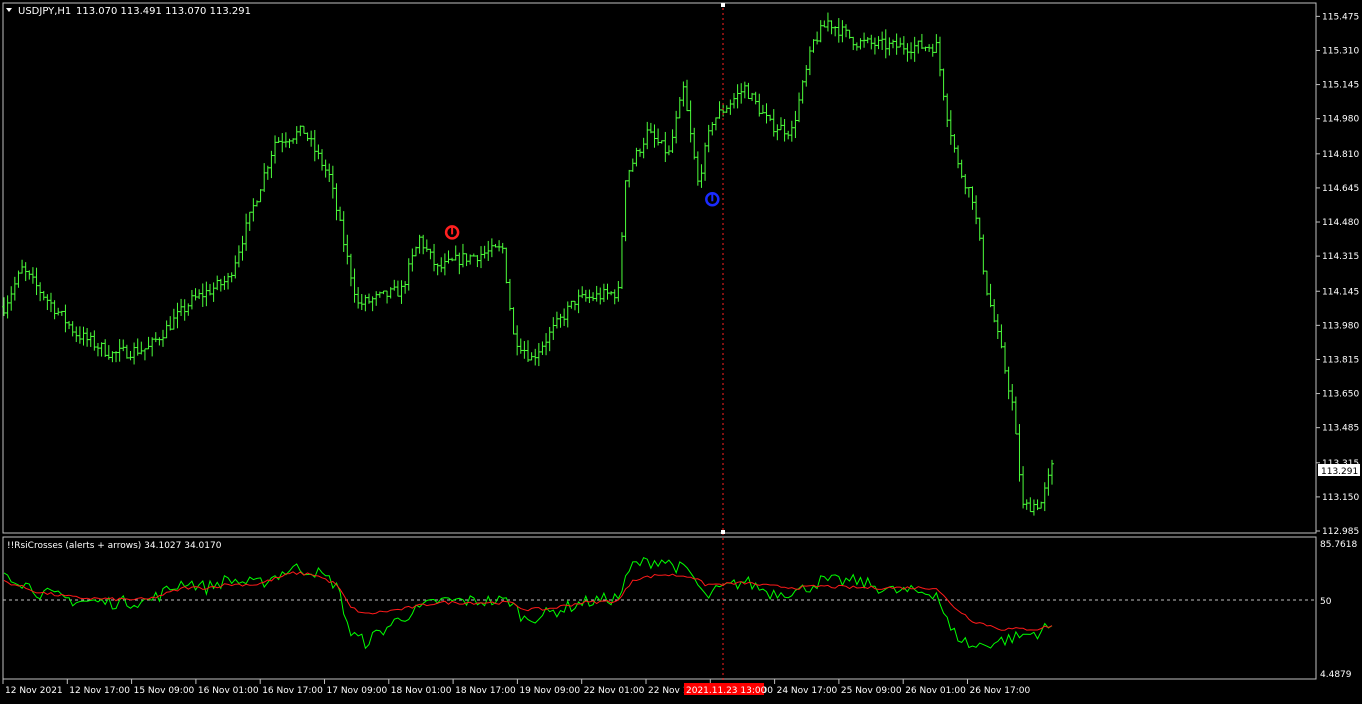 This screenshot has width=1362, height=704. I want to click on time-axis-label: 18 Nov 01:00, so click(421, 691).